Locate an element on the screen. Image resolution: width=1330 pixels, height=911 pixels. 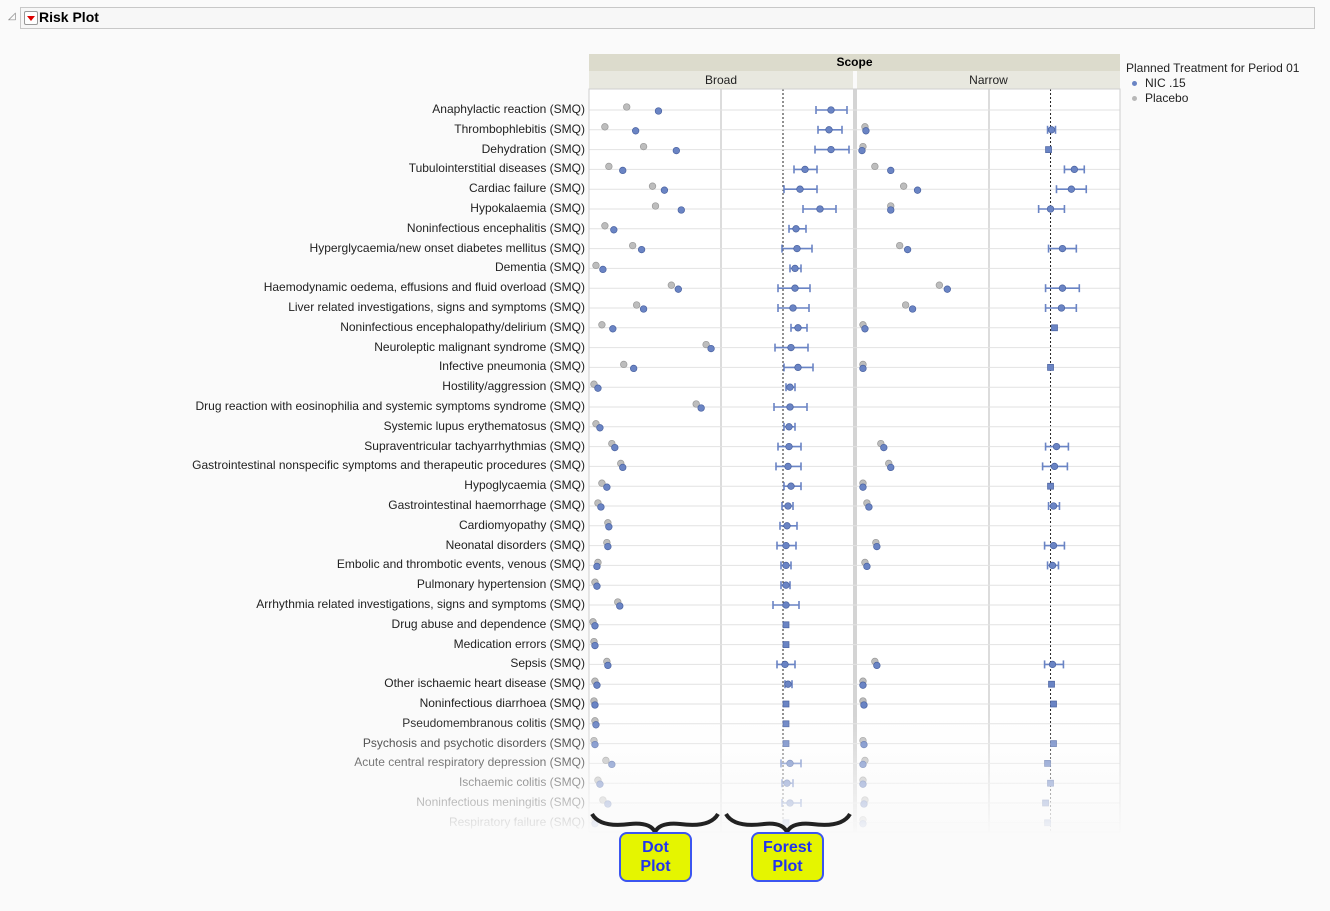
callout-text: Plot is located at coordinates (787, 866).